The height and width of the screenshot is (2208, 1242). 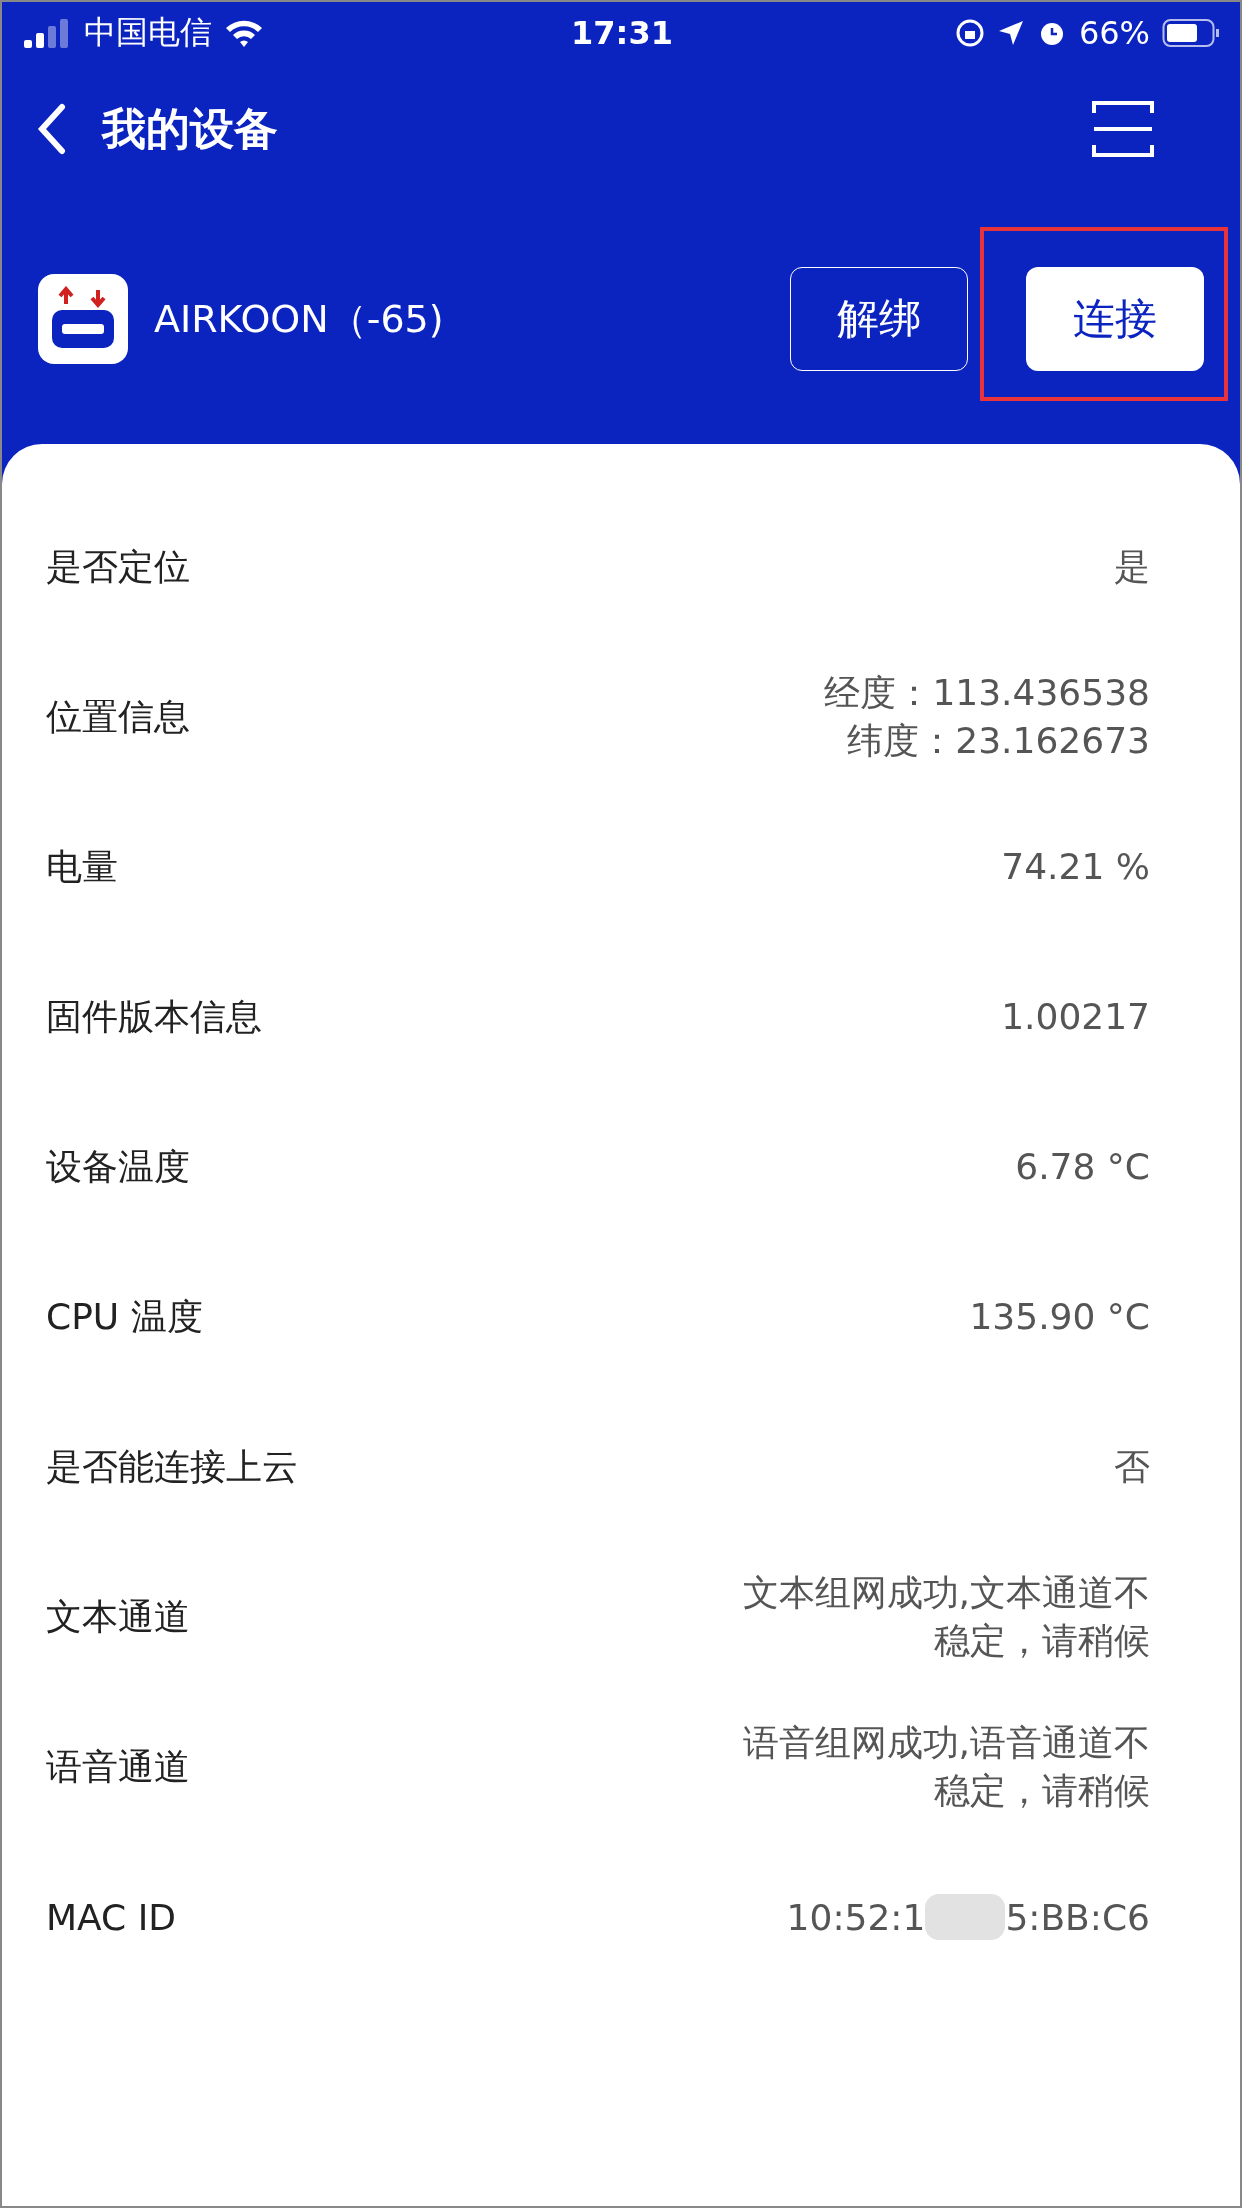 I want to click on row-label: 语音通道, so click(x=118, y=1766).